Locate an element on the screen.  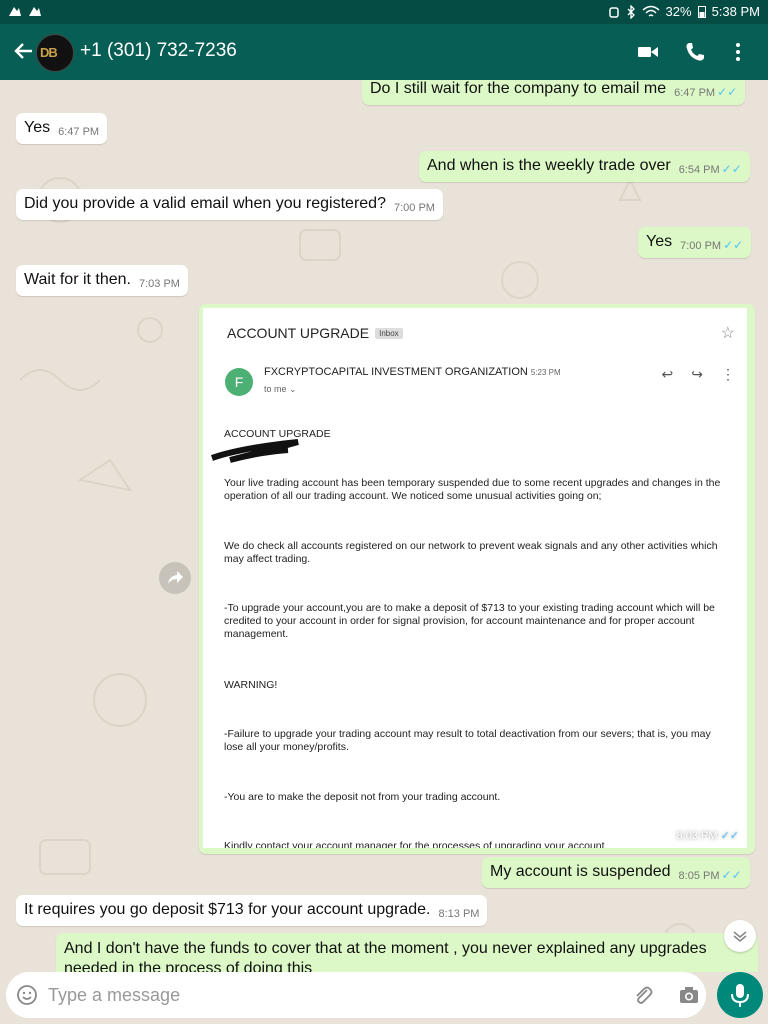
forward-button is located at coordinates (175, 578).